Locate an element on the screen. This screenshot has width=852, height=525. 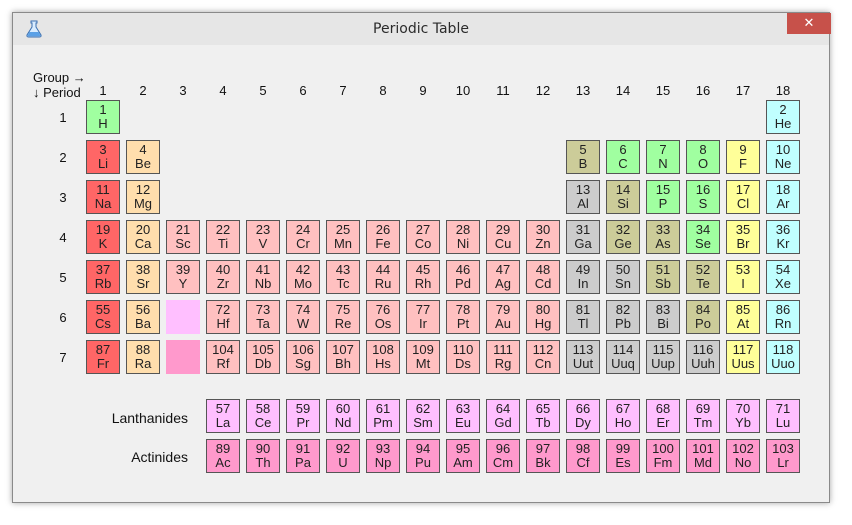
element-cell: 106 Sg is located at coordinates (303, 357).